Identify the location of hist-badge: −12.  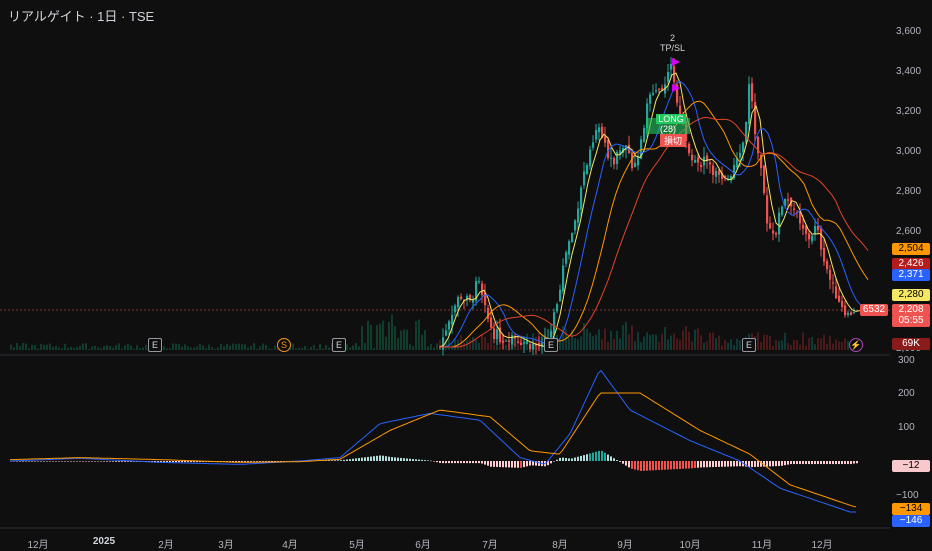
(911, 466).